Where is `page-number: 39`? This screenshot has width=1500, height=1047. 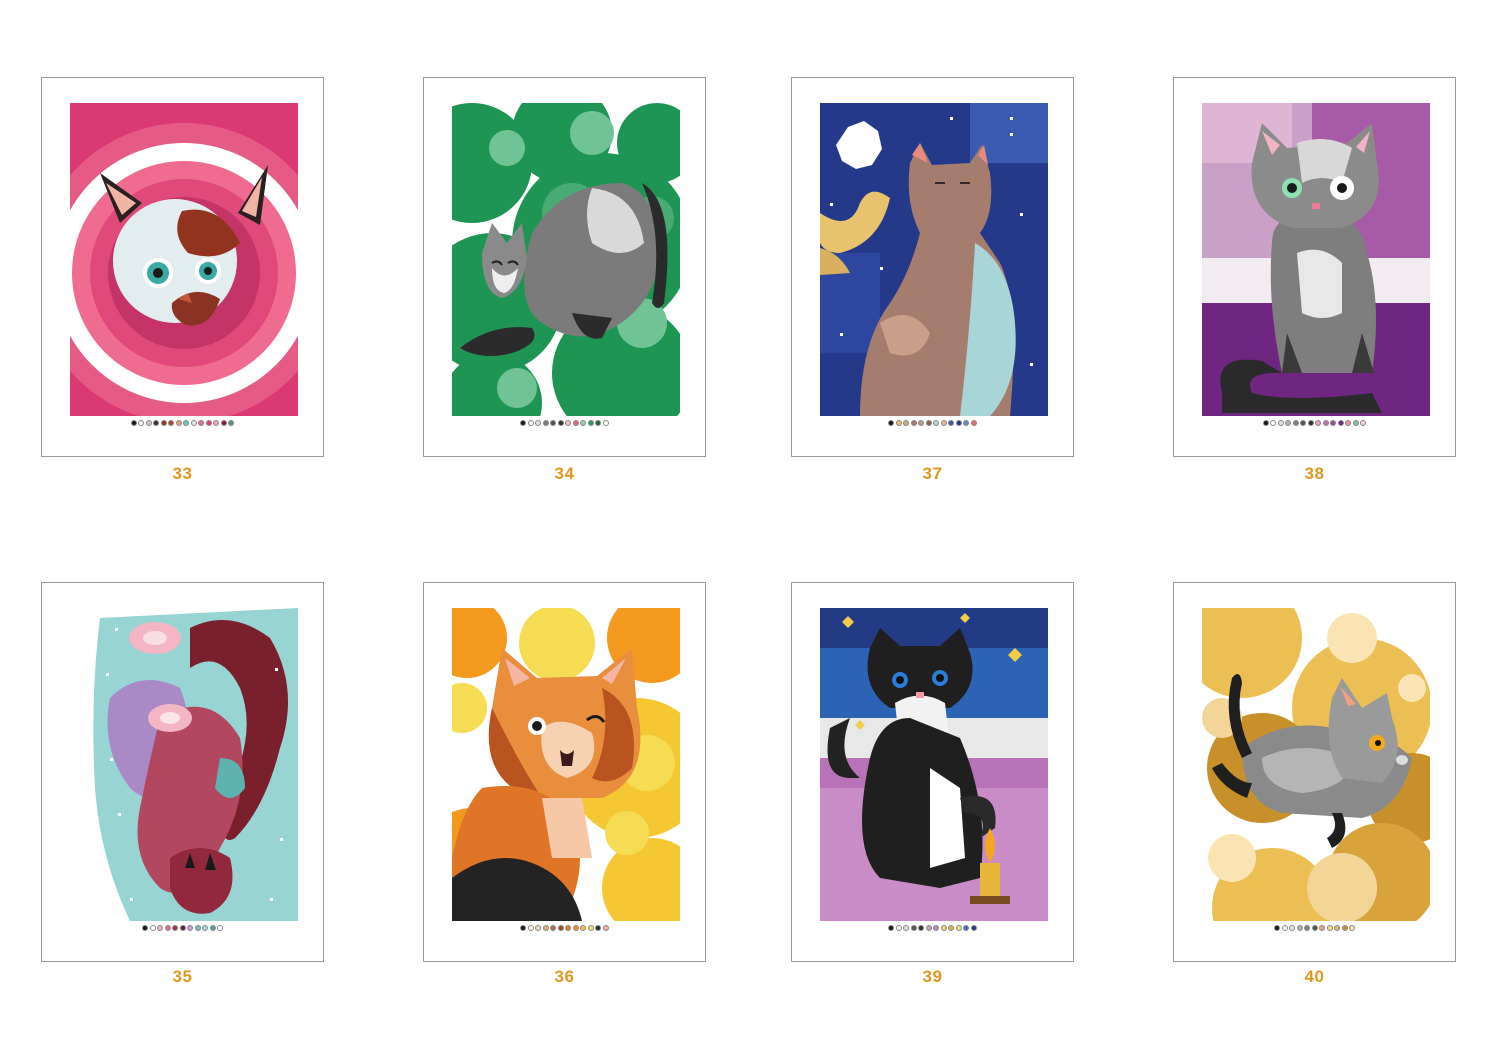 page-number: 39 is located at coordinates (932, 976).